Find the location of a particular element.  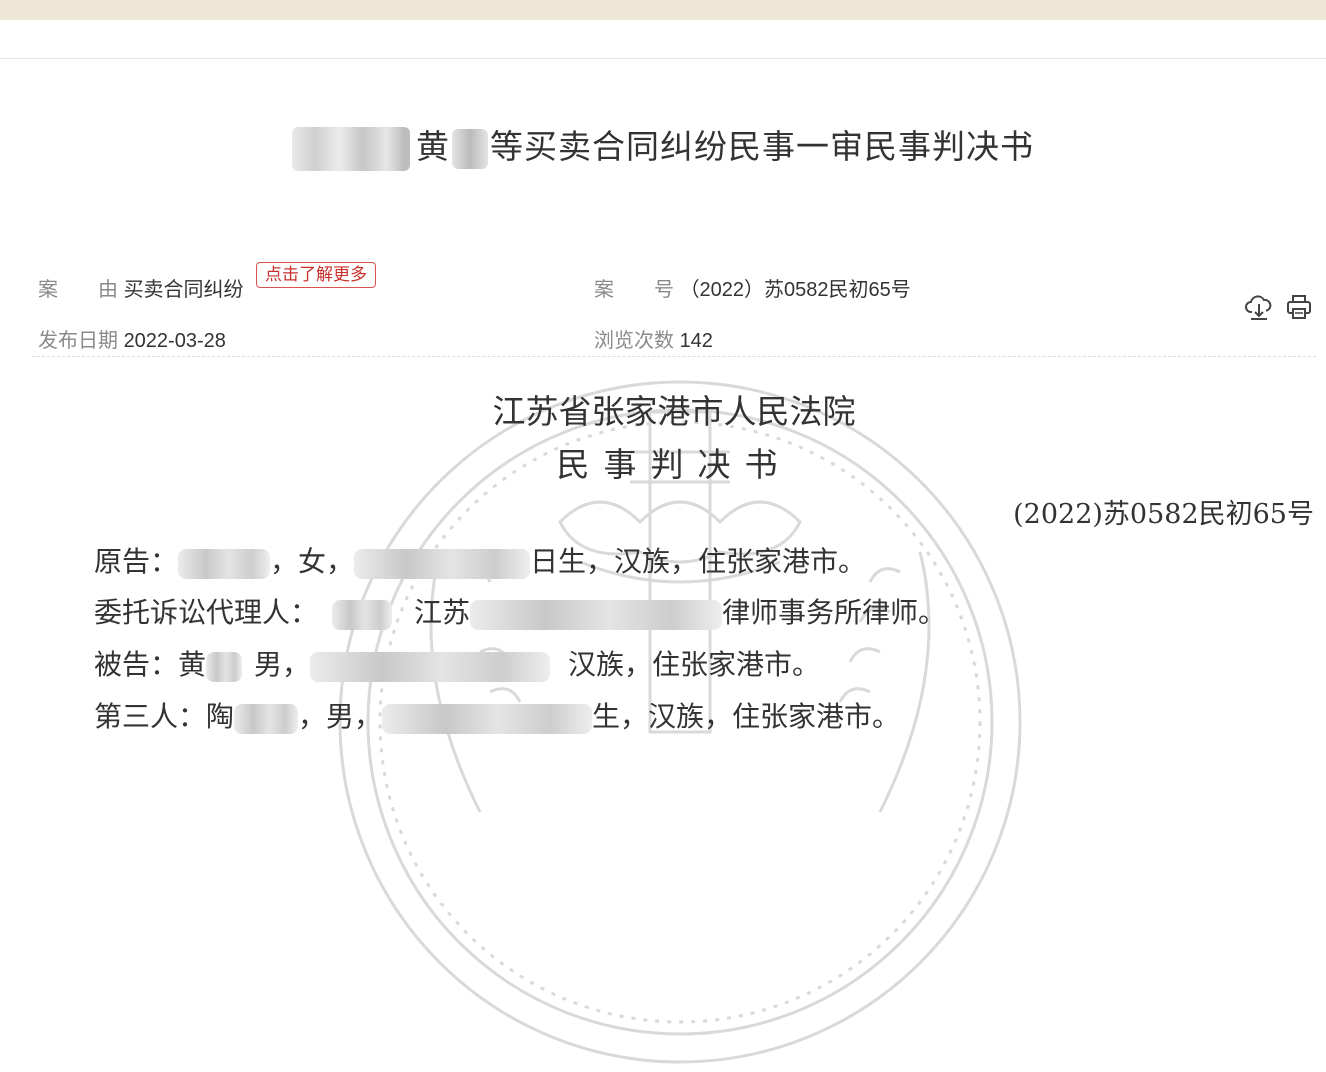

publish-date-row: 发布日期 2022-03-28 is located at coordinates (132, 338).